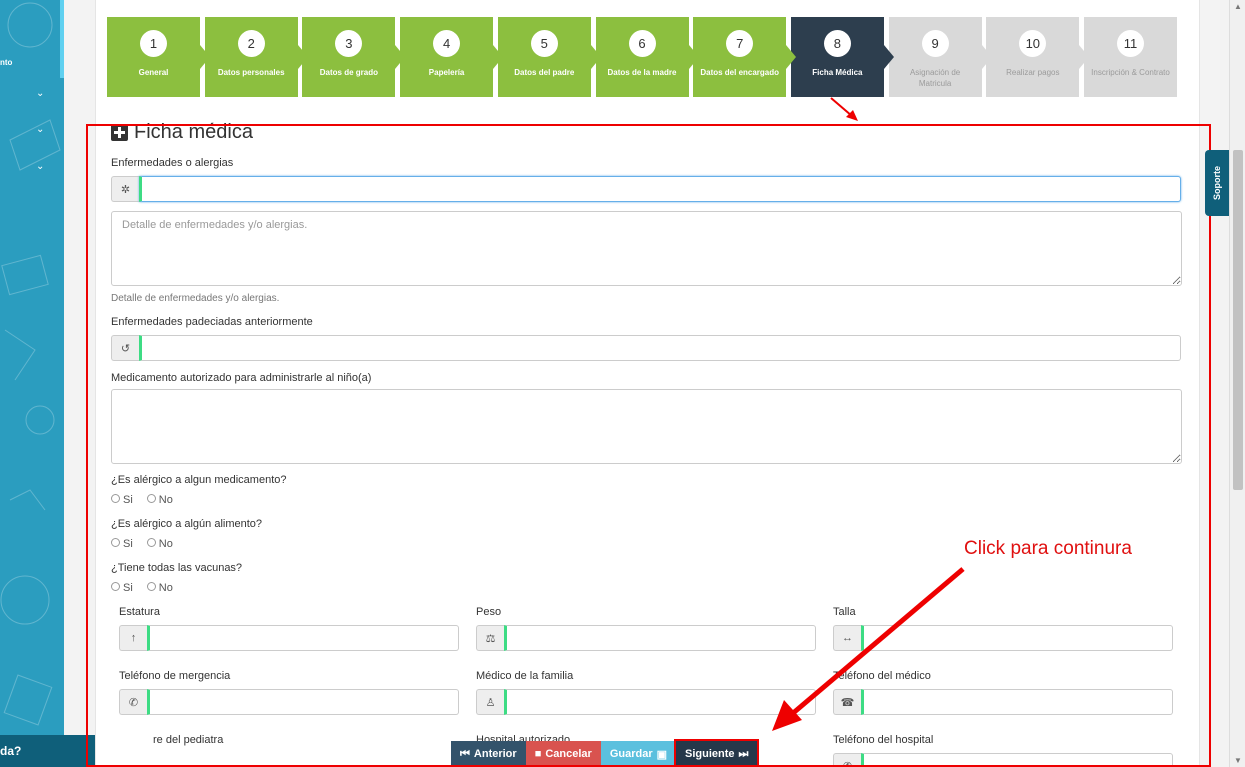 The height and width of the screenshot is (767, 1245). Describe the element at coordinates (125, 189) in the screenshot. I see `bug-icon: ✲` at that location.